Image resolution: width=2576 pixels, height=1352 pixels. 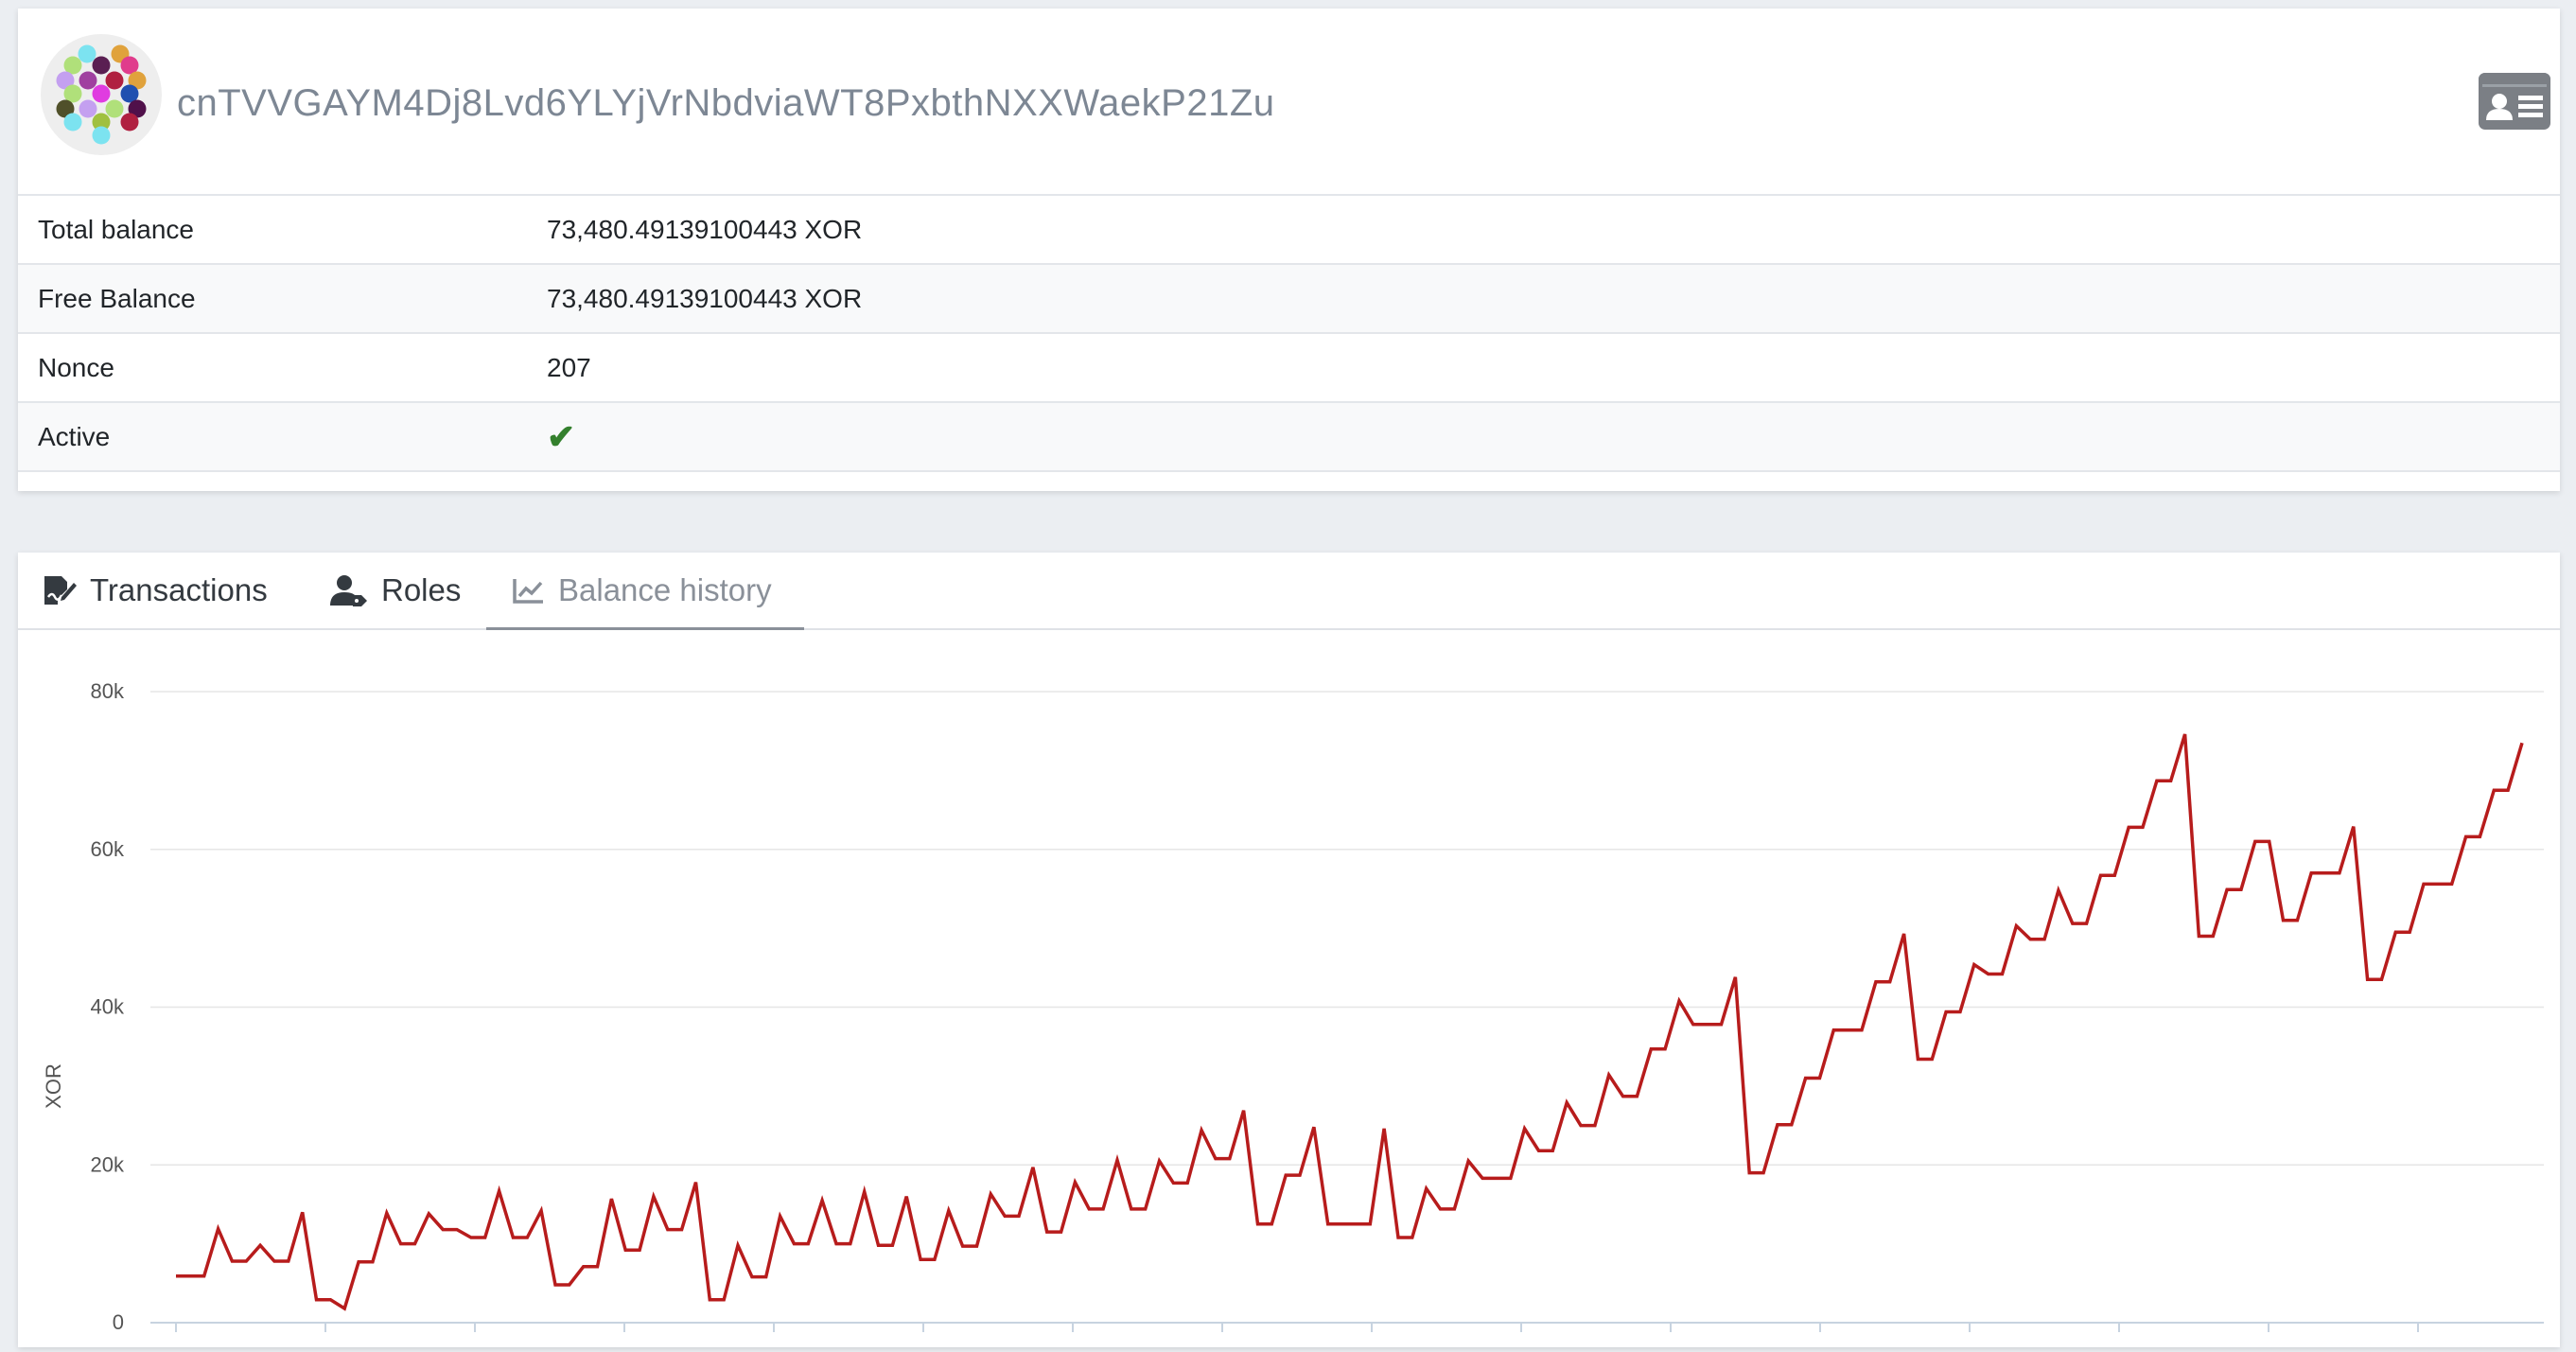 I want to click on nonce-label: Nonce, so click(x=272, y=367).